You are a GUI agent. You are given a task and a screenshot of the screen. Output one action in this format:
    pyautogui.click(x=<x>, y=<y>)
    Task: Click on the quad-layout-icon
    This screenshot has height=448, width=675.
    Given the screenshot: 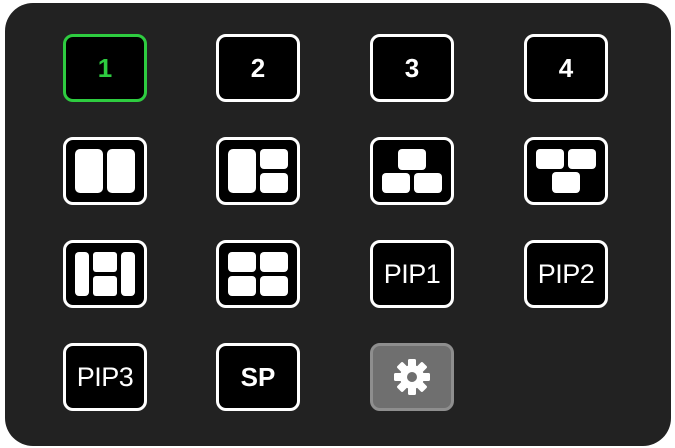 What is the action you would take?
    pyautogui.click(x=258, y=274)
    